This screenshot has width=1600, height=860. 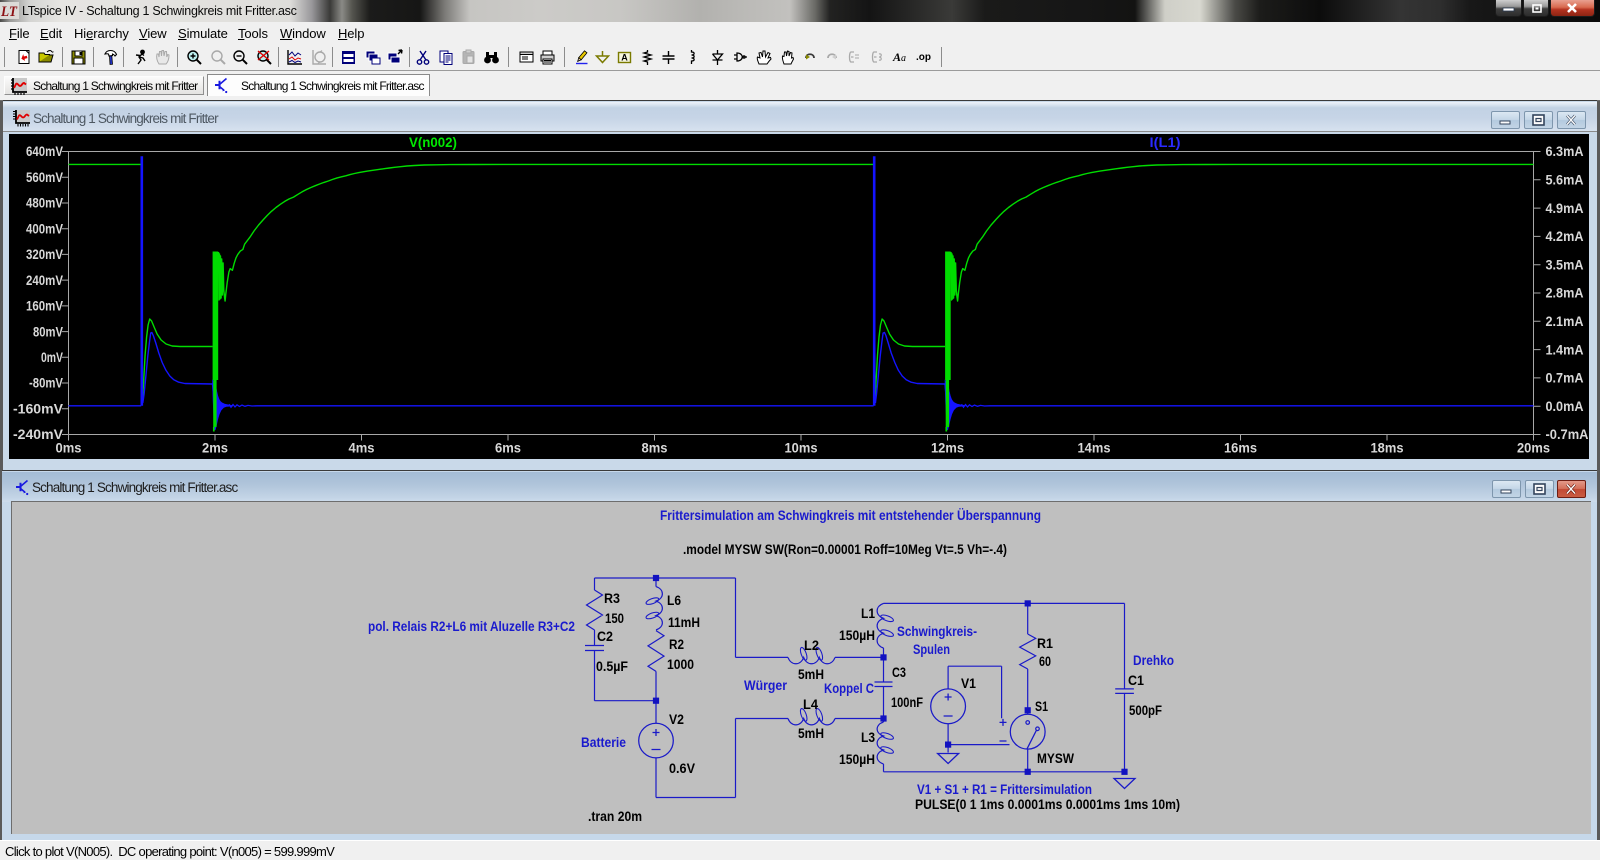 I want to click on svg-text: 4ms, so click(x=362, y=448).